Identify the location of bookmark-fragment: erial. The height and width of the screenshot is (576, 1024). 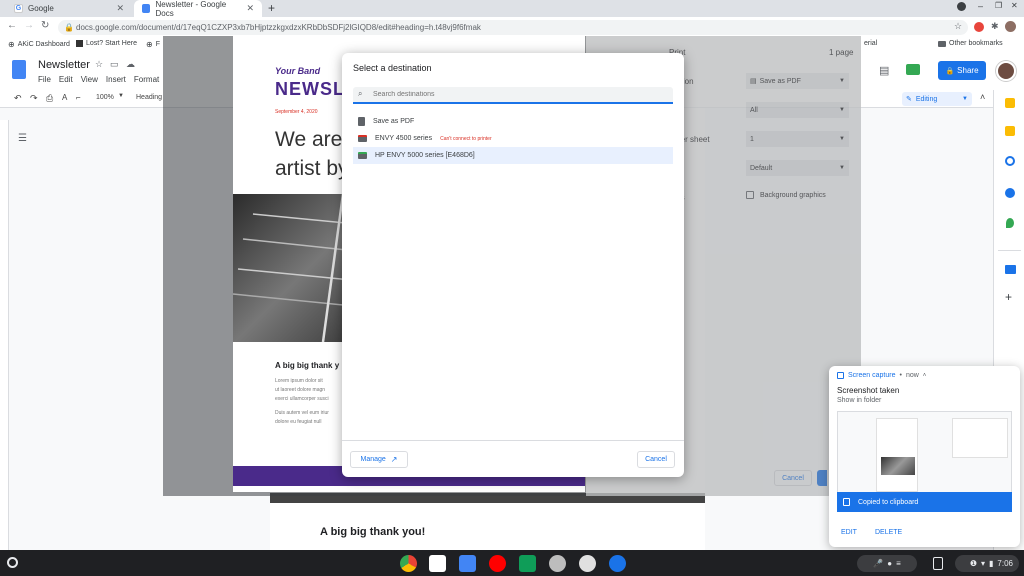
(870, 43).